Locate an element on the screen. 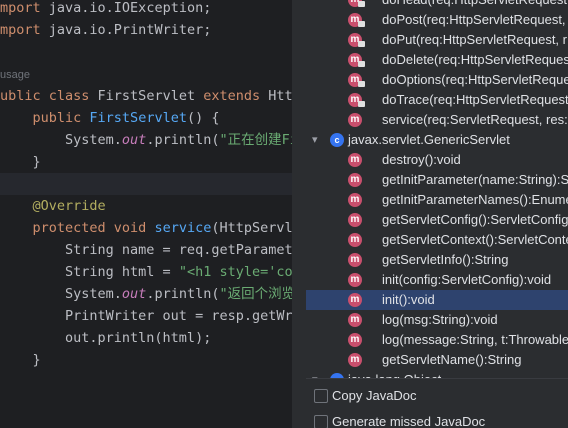 Image resolution: width=568 pixels, height=428 pixels. code-line: protected void service(HttpServlet is located at coordinates (146, 228).